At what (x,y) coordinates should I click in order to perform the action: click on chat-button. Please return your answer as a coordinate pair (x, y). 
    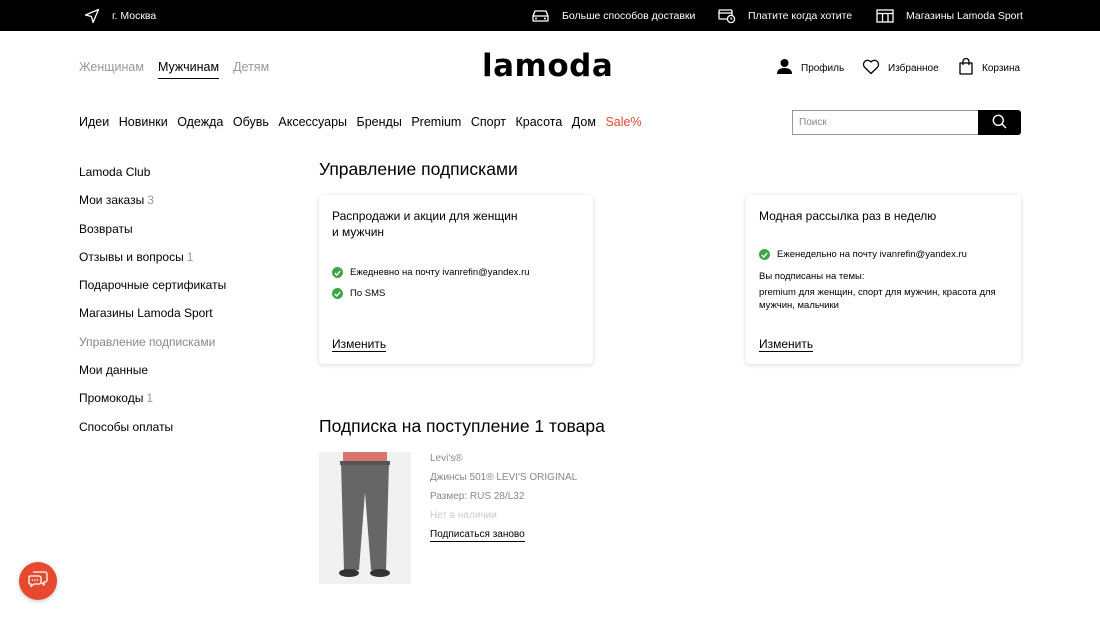
    Looking at the image, I should click on (38, 581).